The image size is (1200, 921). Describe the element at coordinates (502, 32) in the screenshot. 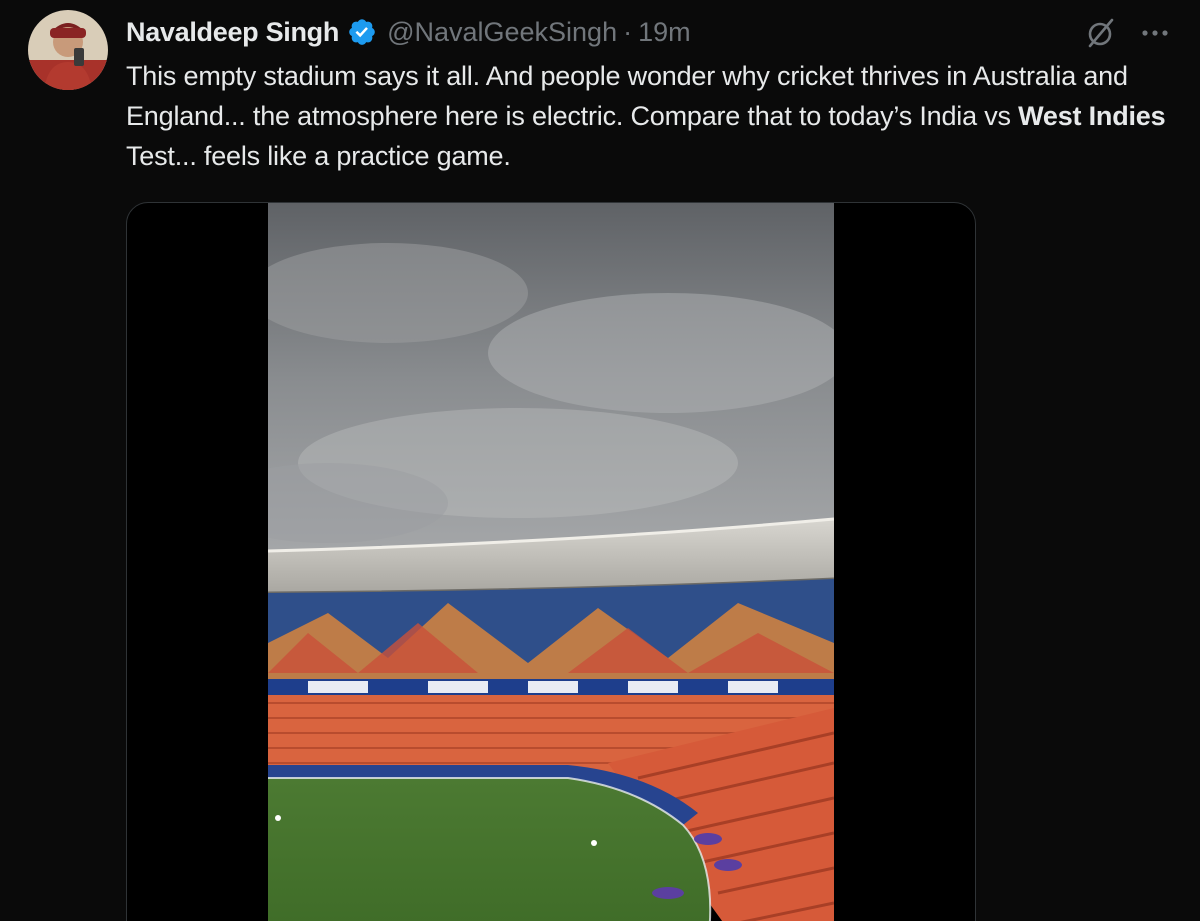

I see `author-handle: @NavalGeekSingh` at that location.